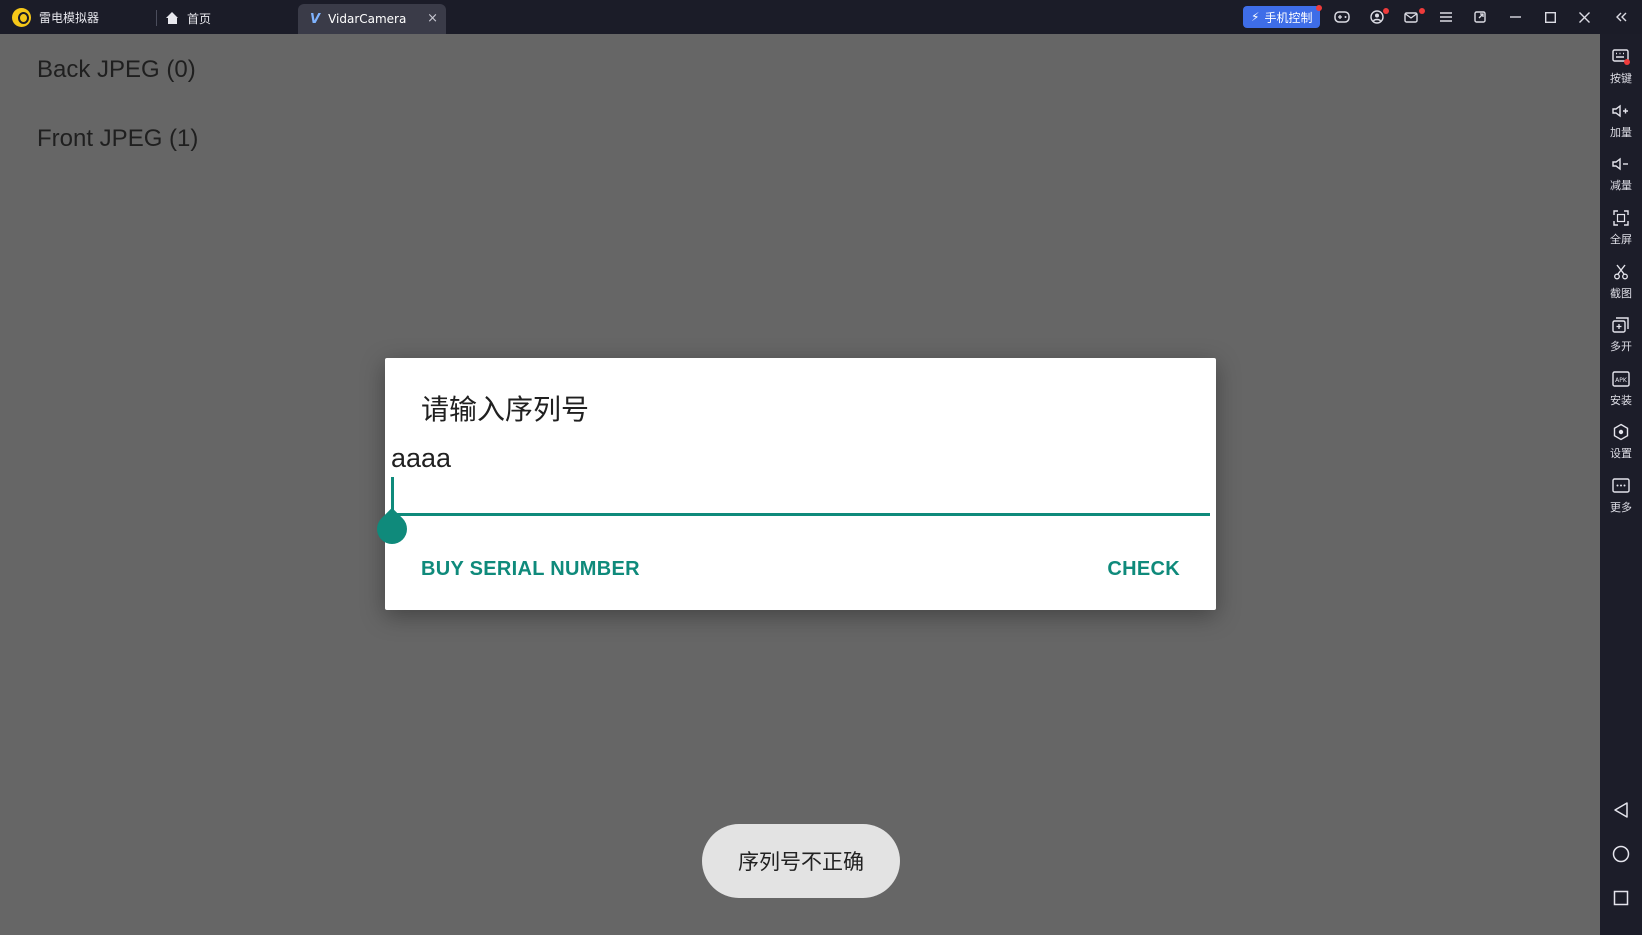 This screenshot has height=935, width=1642. I want to click on back-triangle-icon, so click(1621, 810).